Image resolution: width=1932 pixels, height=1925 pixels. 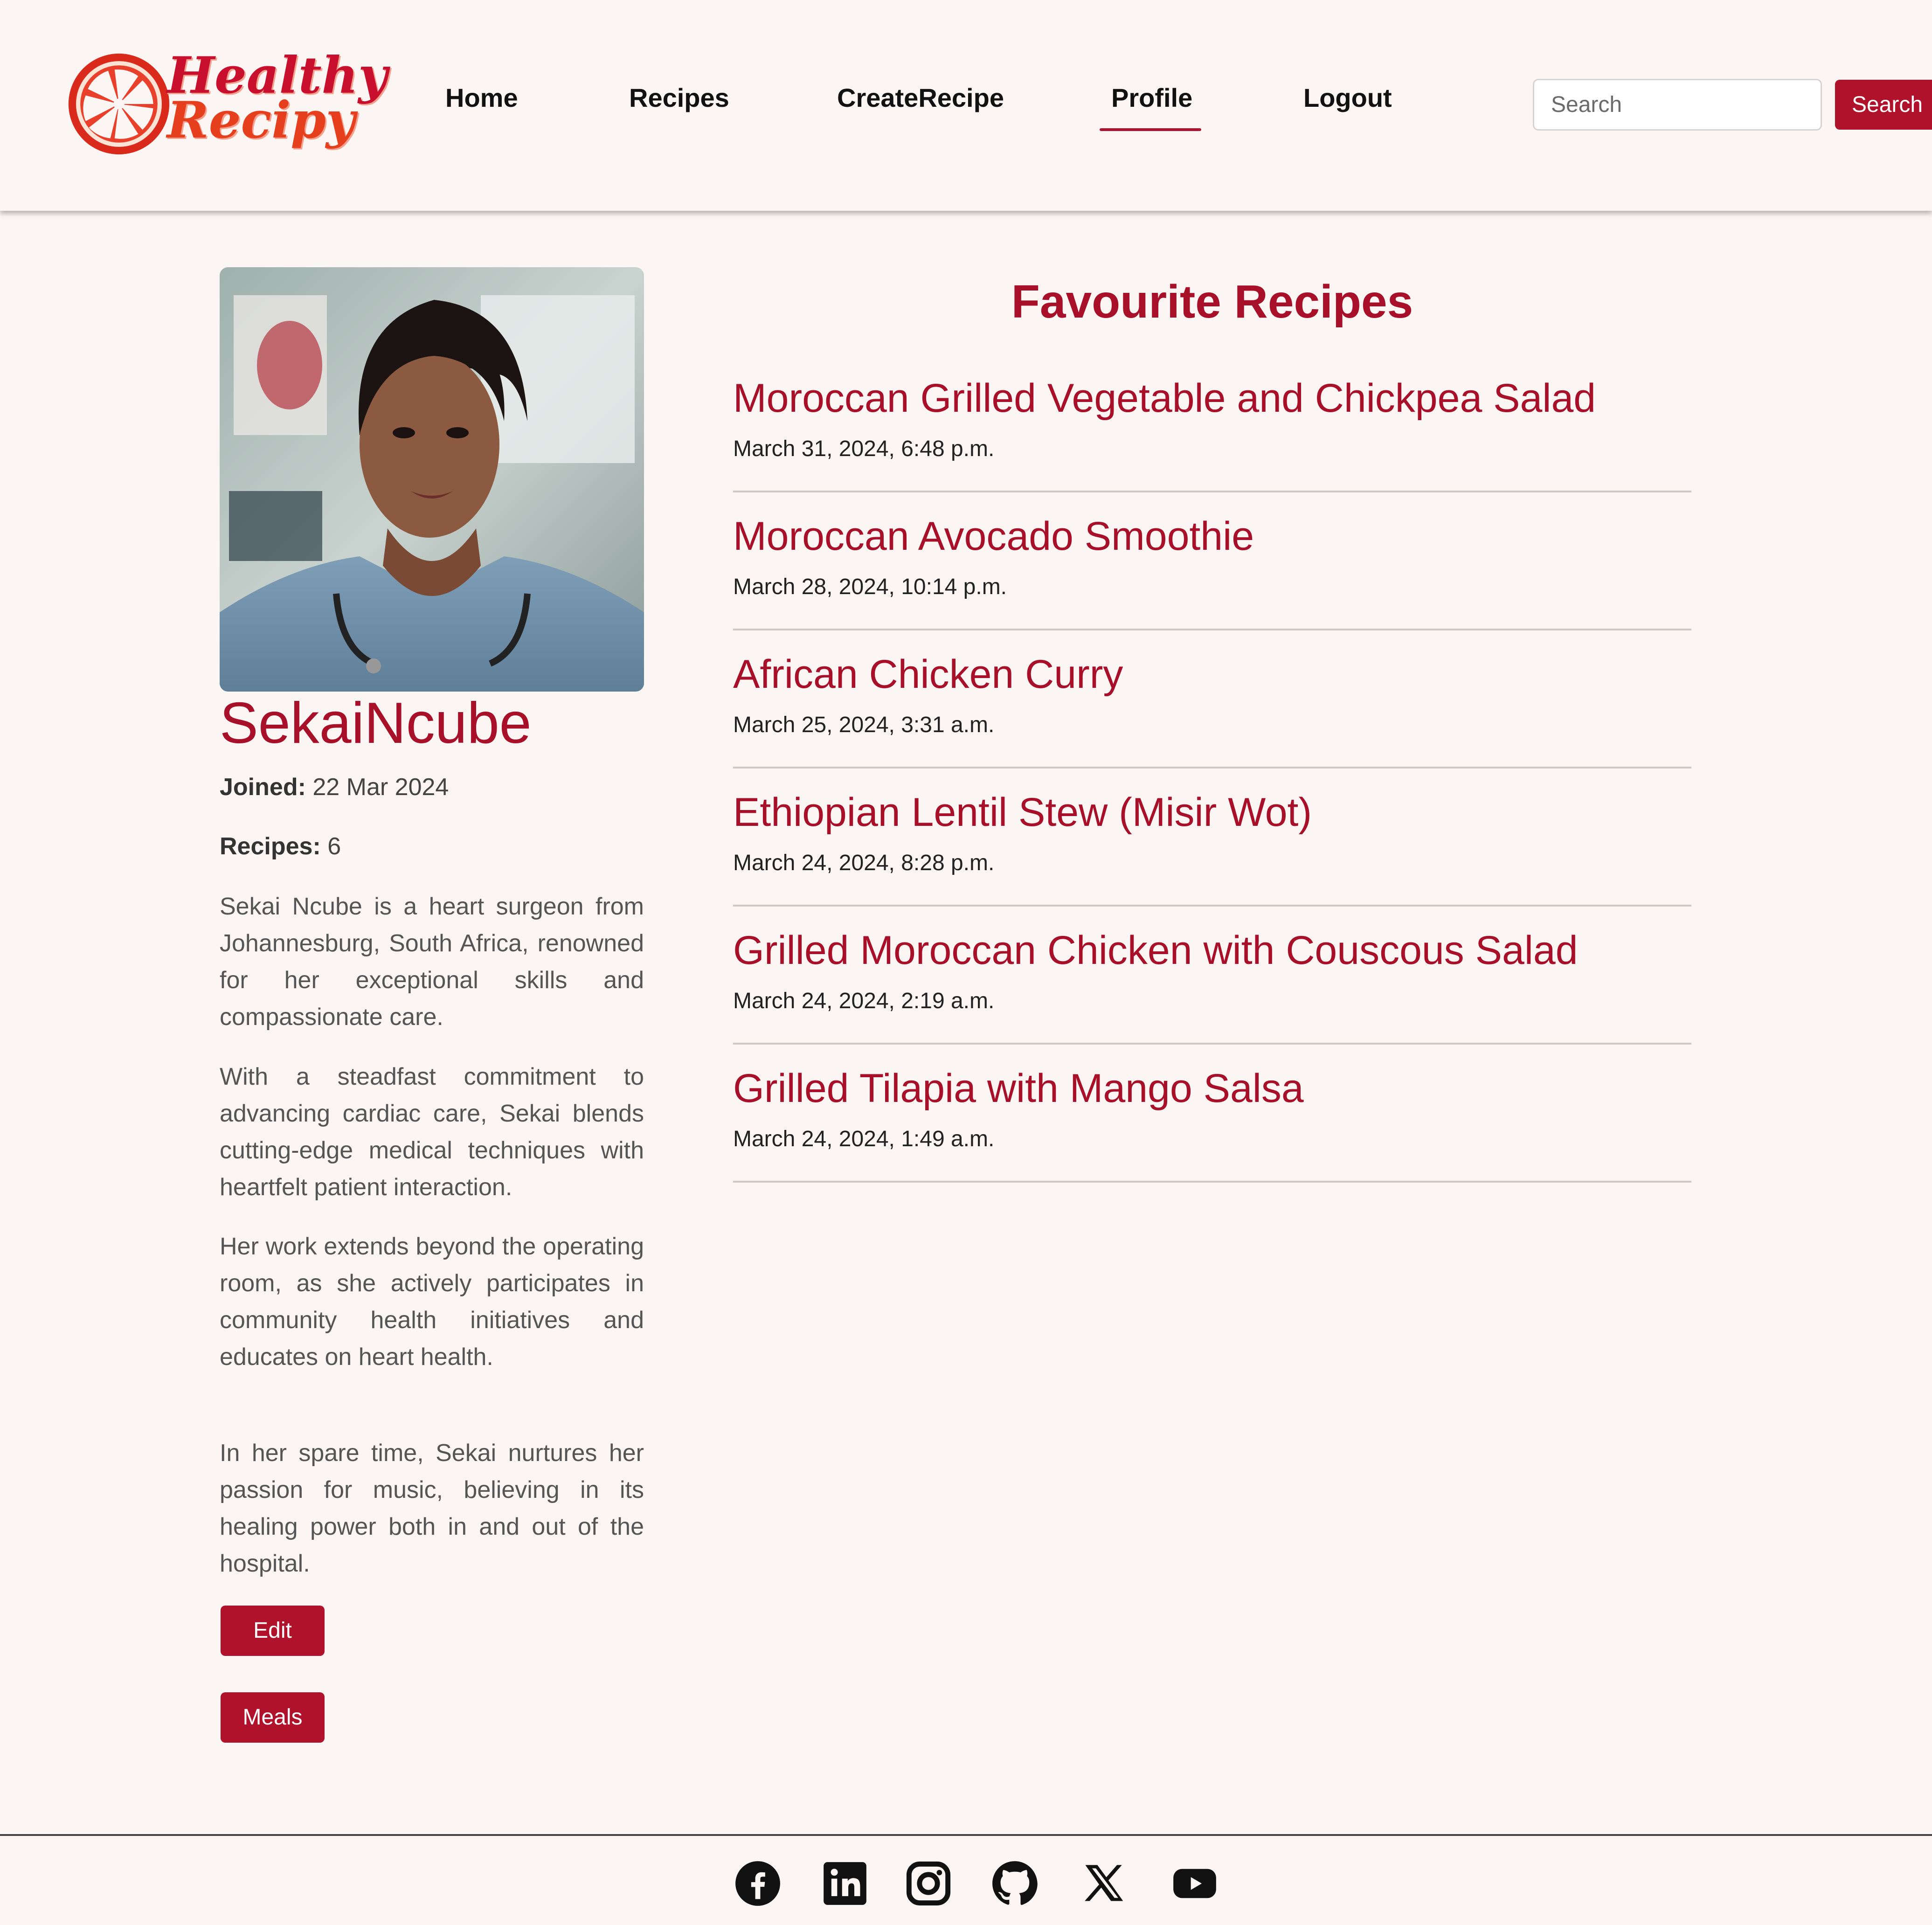 What do you see at coordinates (1014, 1883) in the screenshot?
I see `github-icon` at bounding box center [1014, 1883].